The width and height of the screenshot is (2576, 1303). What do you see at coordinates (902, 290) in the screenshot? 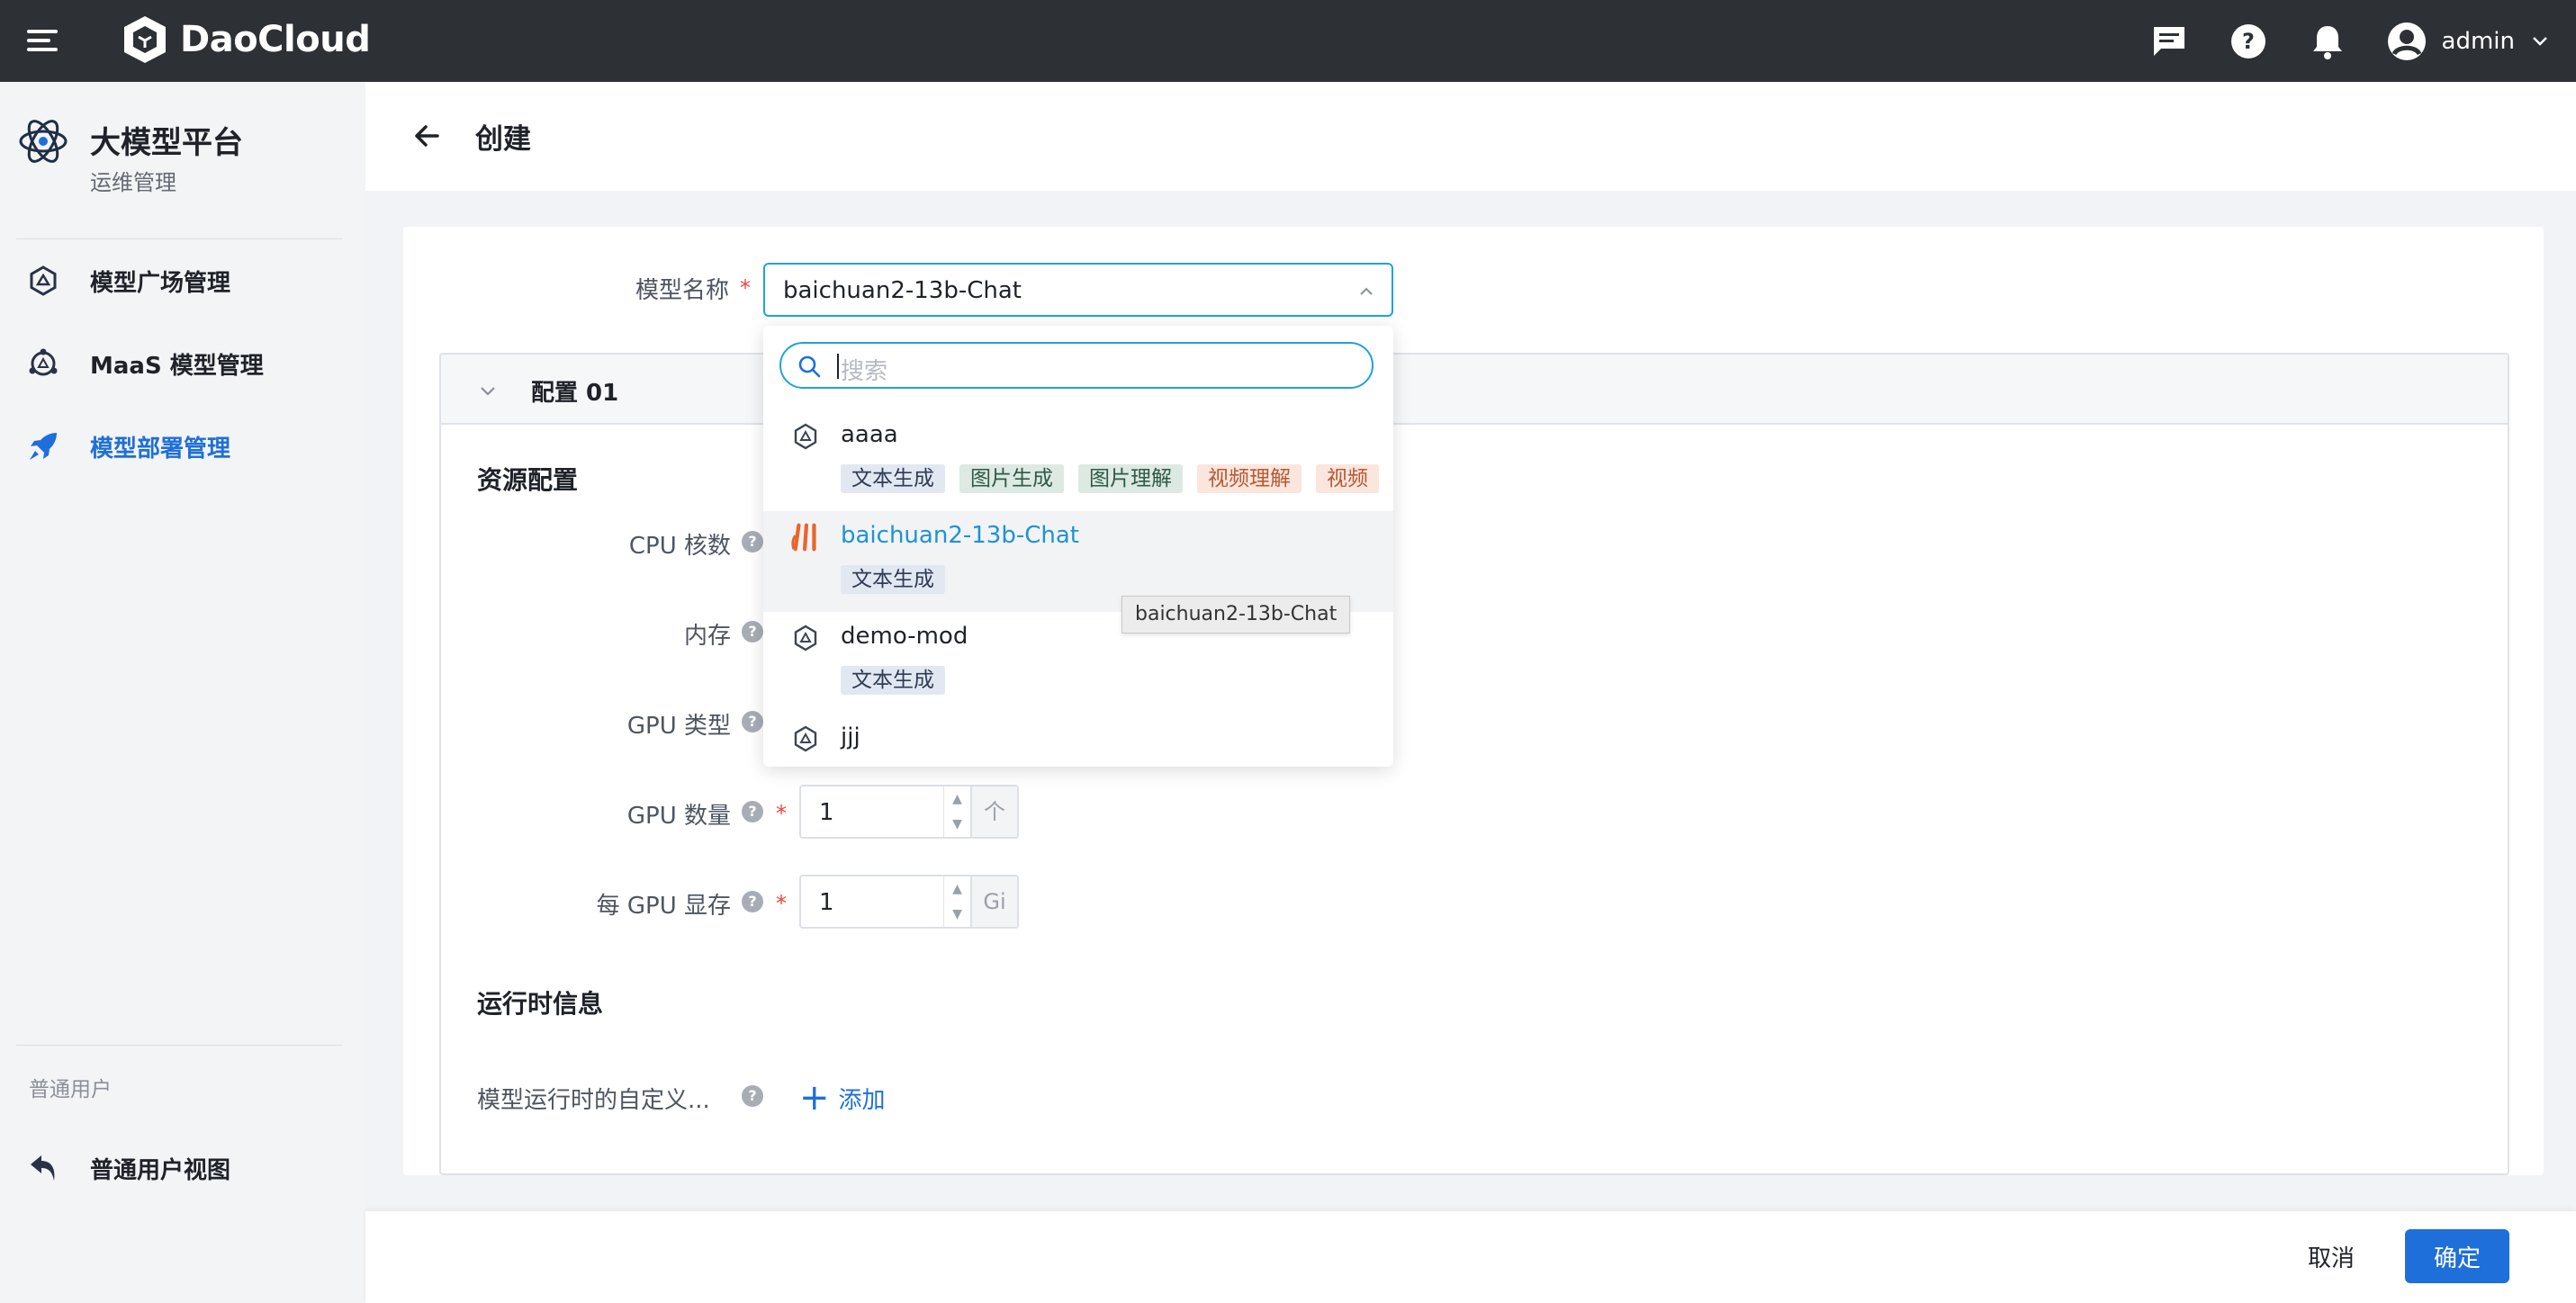
I see `model-name-value: baichuan2-13b-Chat` at bounding box center [902, 290].